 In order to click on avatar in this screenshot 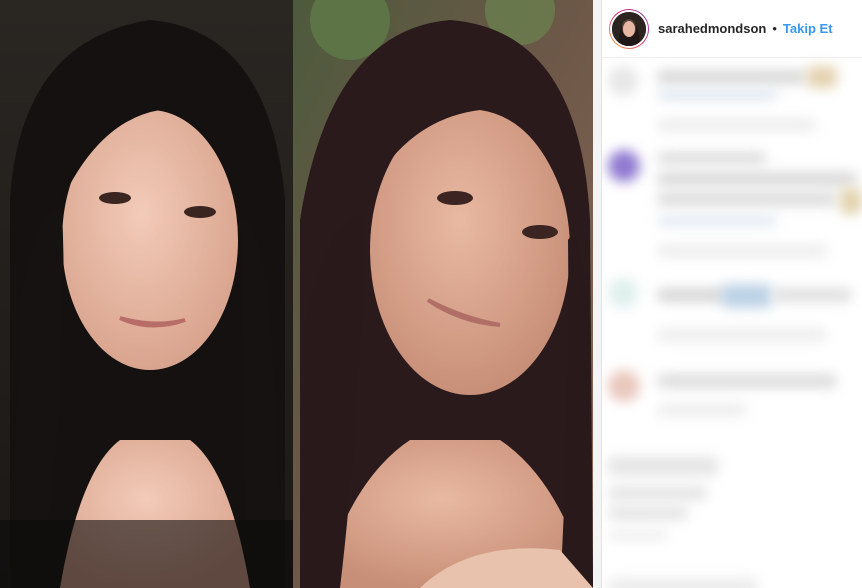, I will do `click(629, 28)`.